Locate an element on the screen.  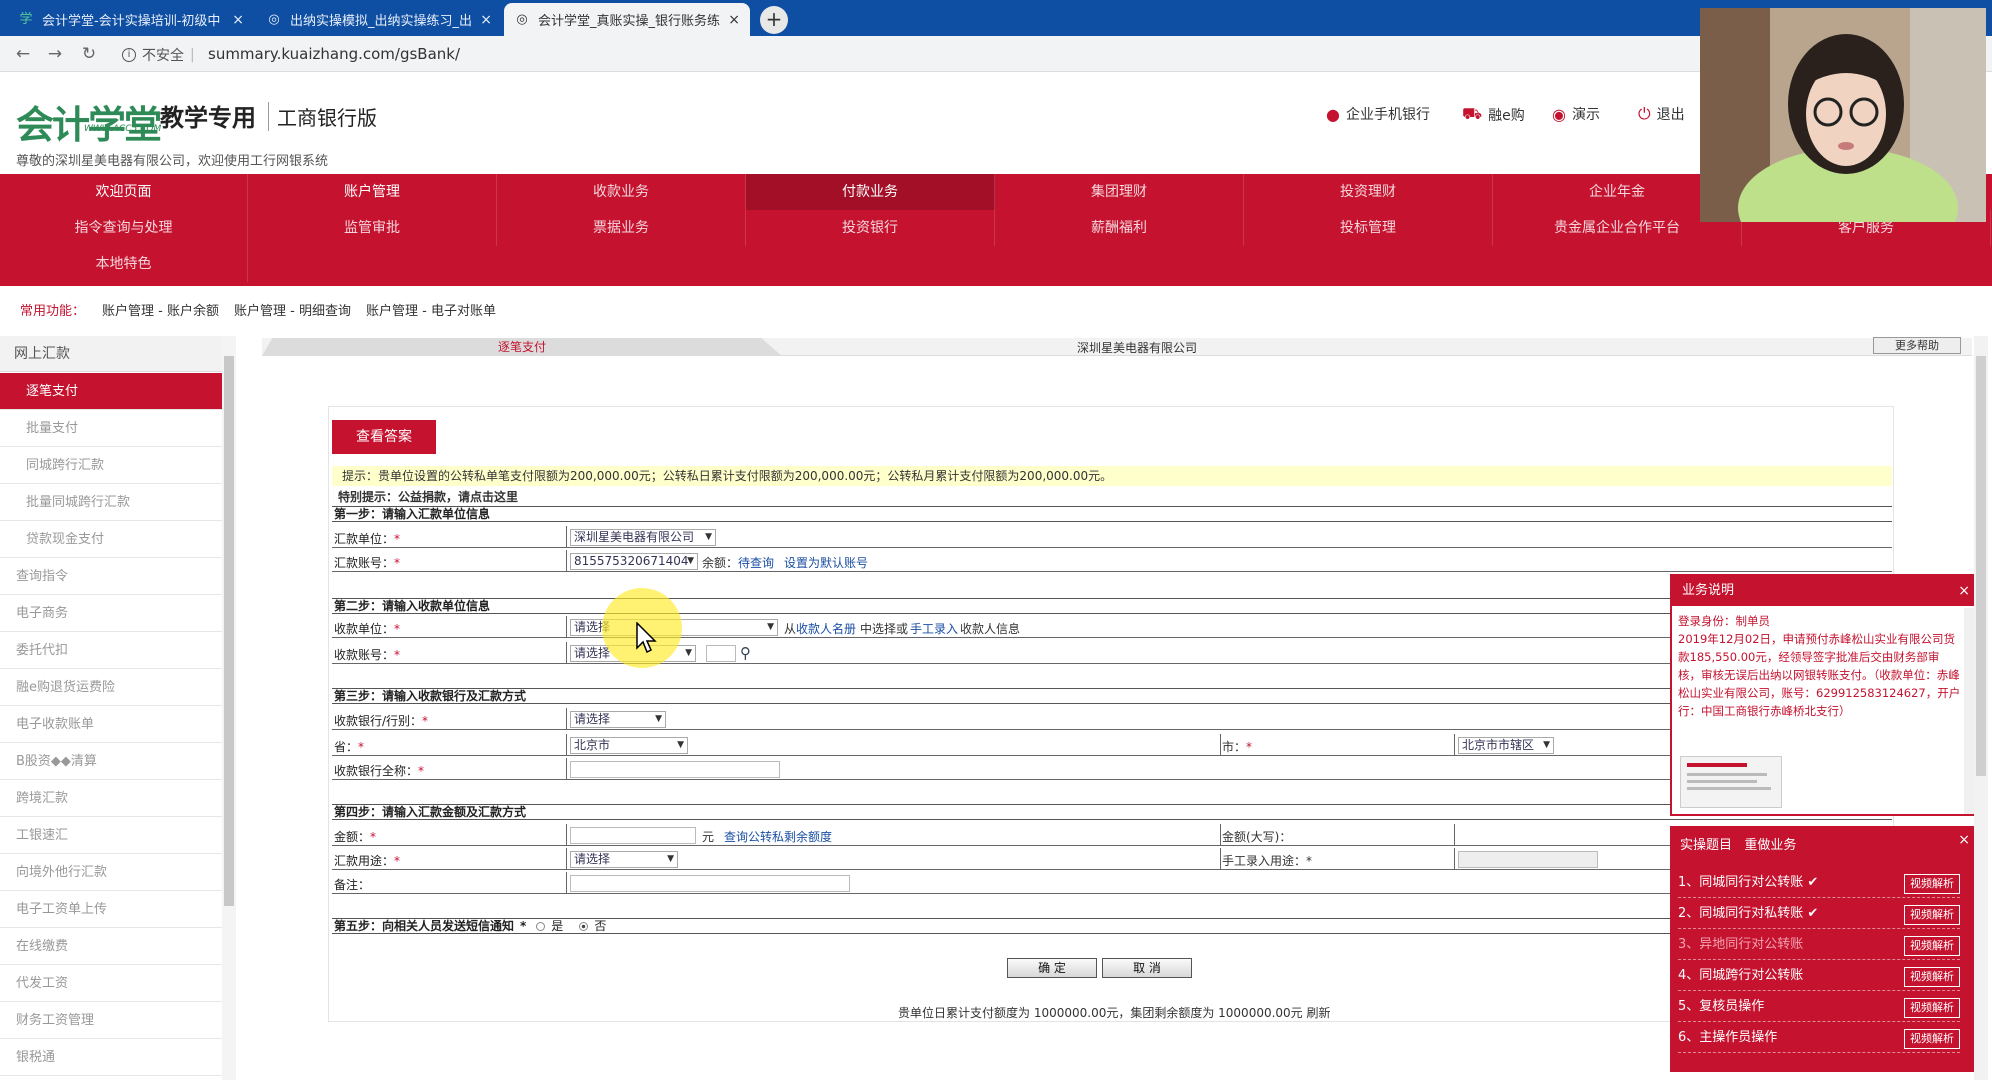
sidebar-section: B股资◆◆清算 is located at coordinates (111, 761).